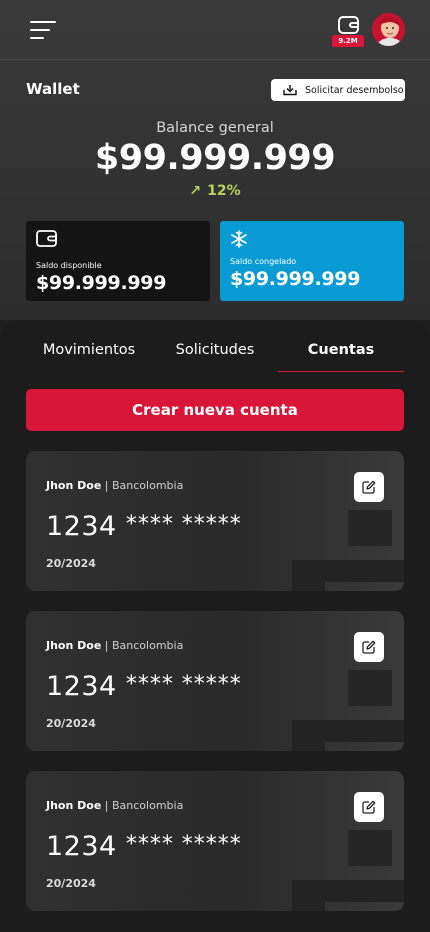 The width and height of the screenshot is (430, 932). Describe the element at coordinates (89, 356) in the screenshot. I see `tab-movimientos: Movimientos` at that location.